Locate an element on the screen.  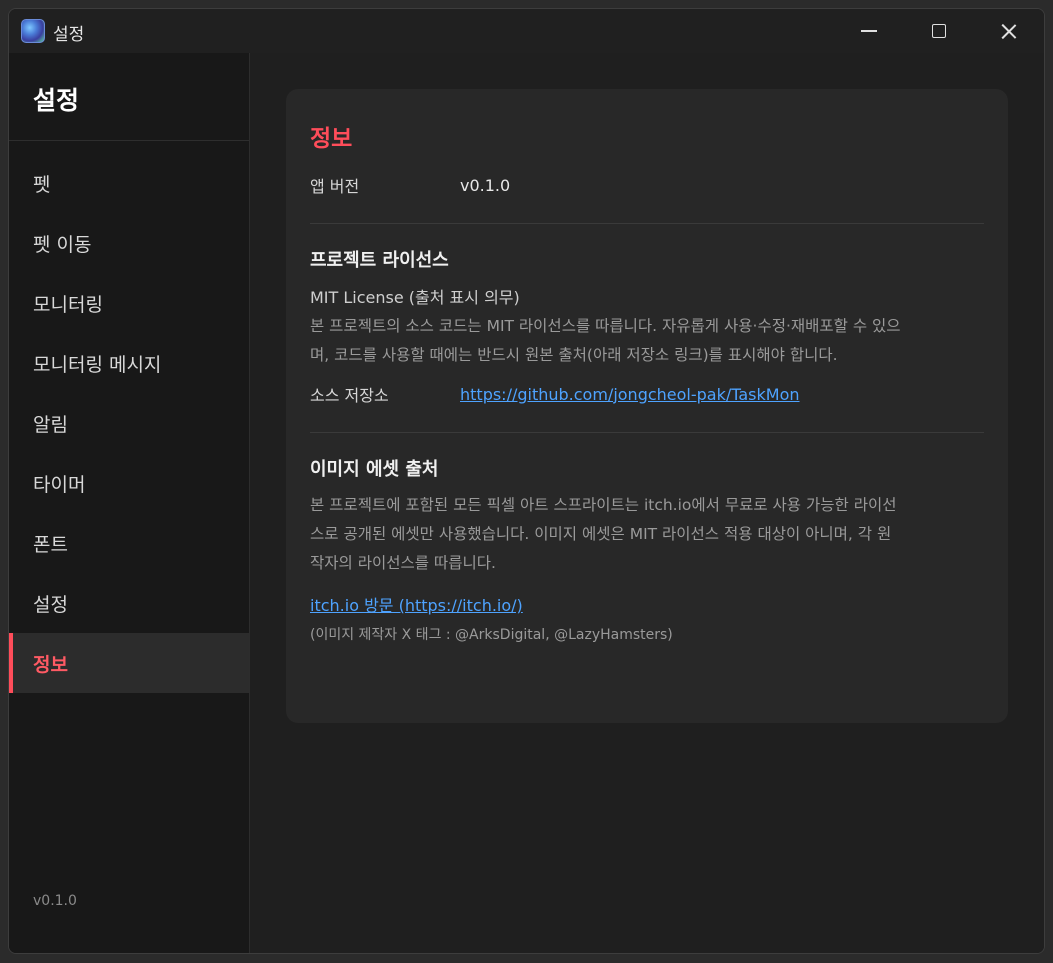
repo-label: 소스 저장소 is located at coordinates (349, 395).